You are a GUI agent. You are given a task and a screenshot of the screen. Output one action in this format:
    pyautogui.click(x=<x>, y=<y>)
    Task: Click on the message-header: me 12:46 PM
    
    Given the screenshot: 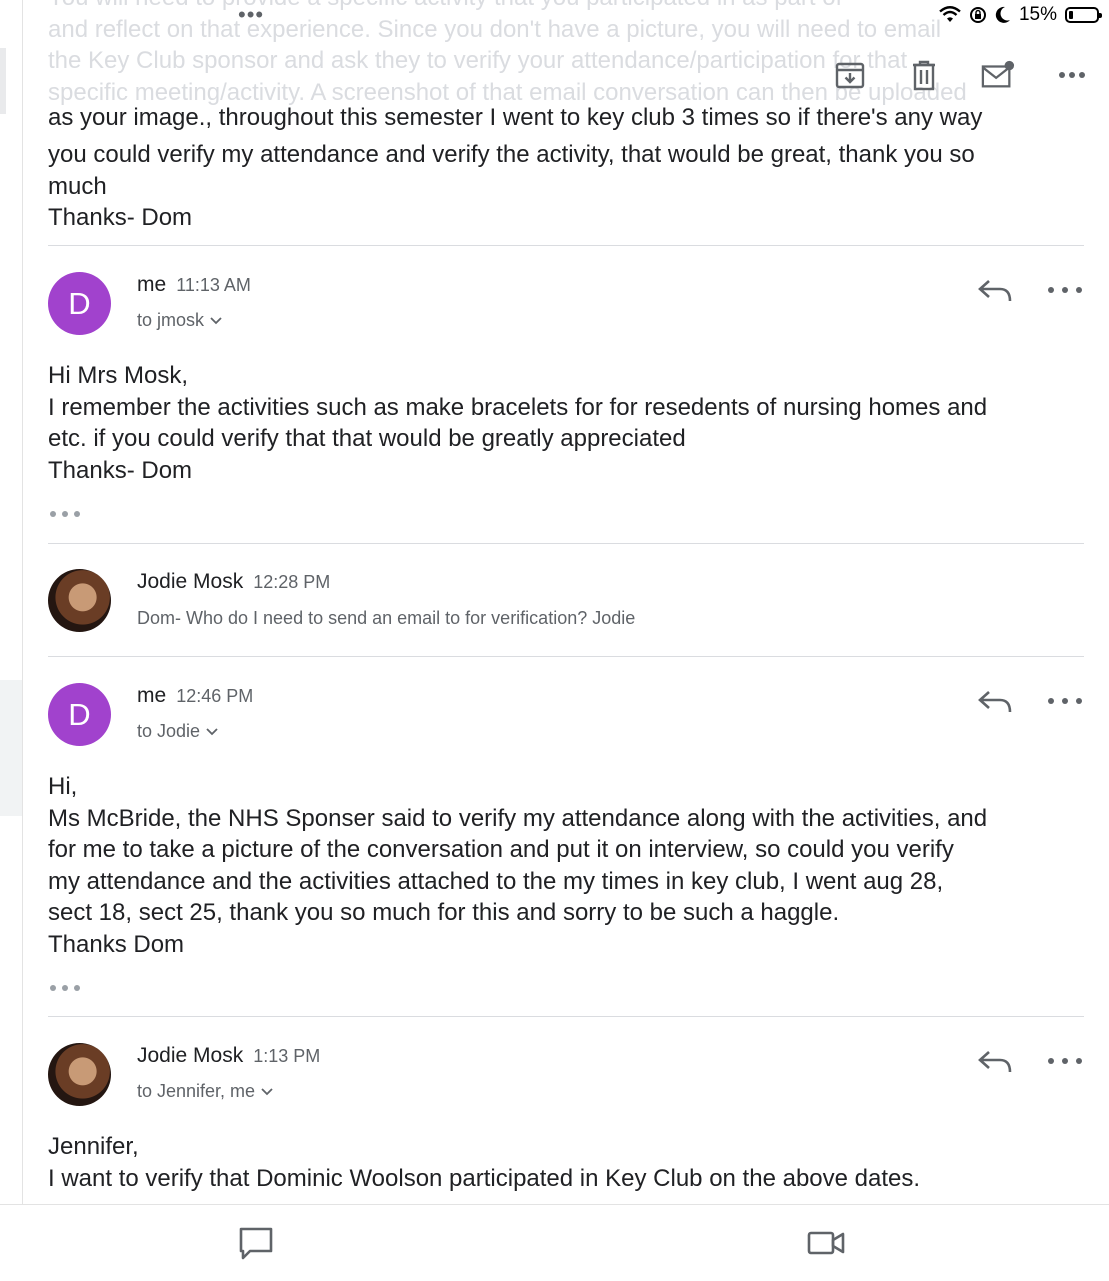 What is the action you would take?
    pyautogui.click(x=195, y=696)
    